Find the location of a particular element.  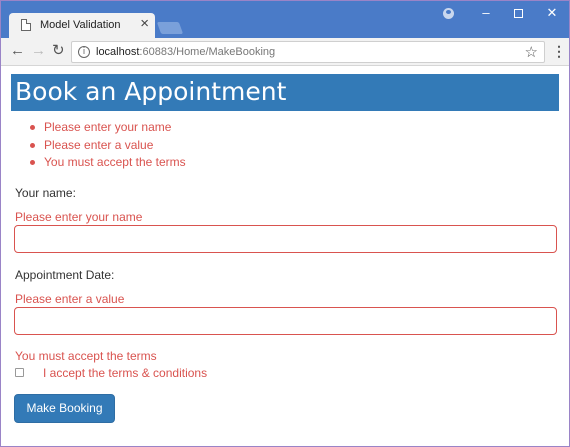

url-path: :60883/Home/MakeBooking is located at coordinates (207, 52).